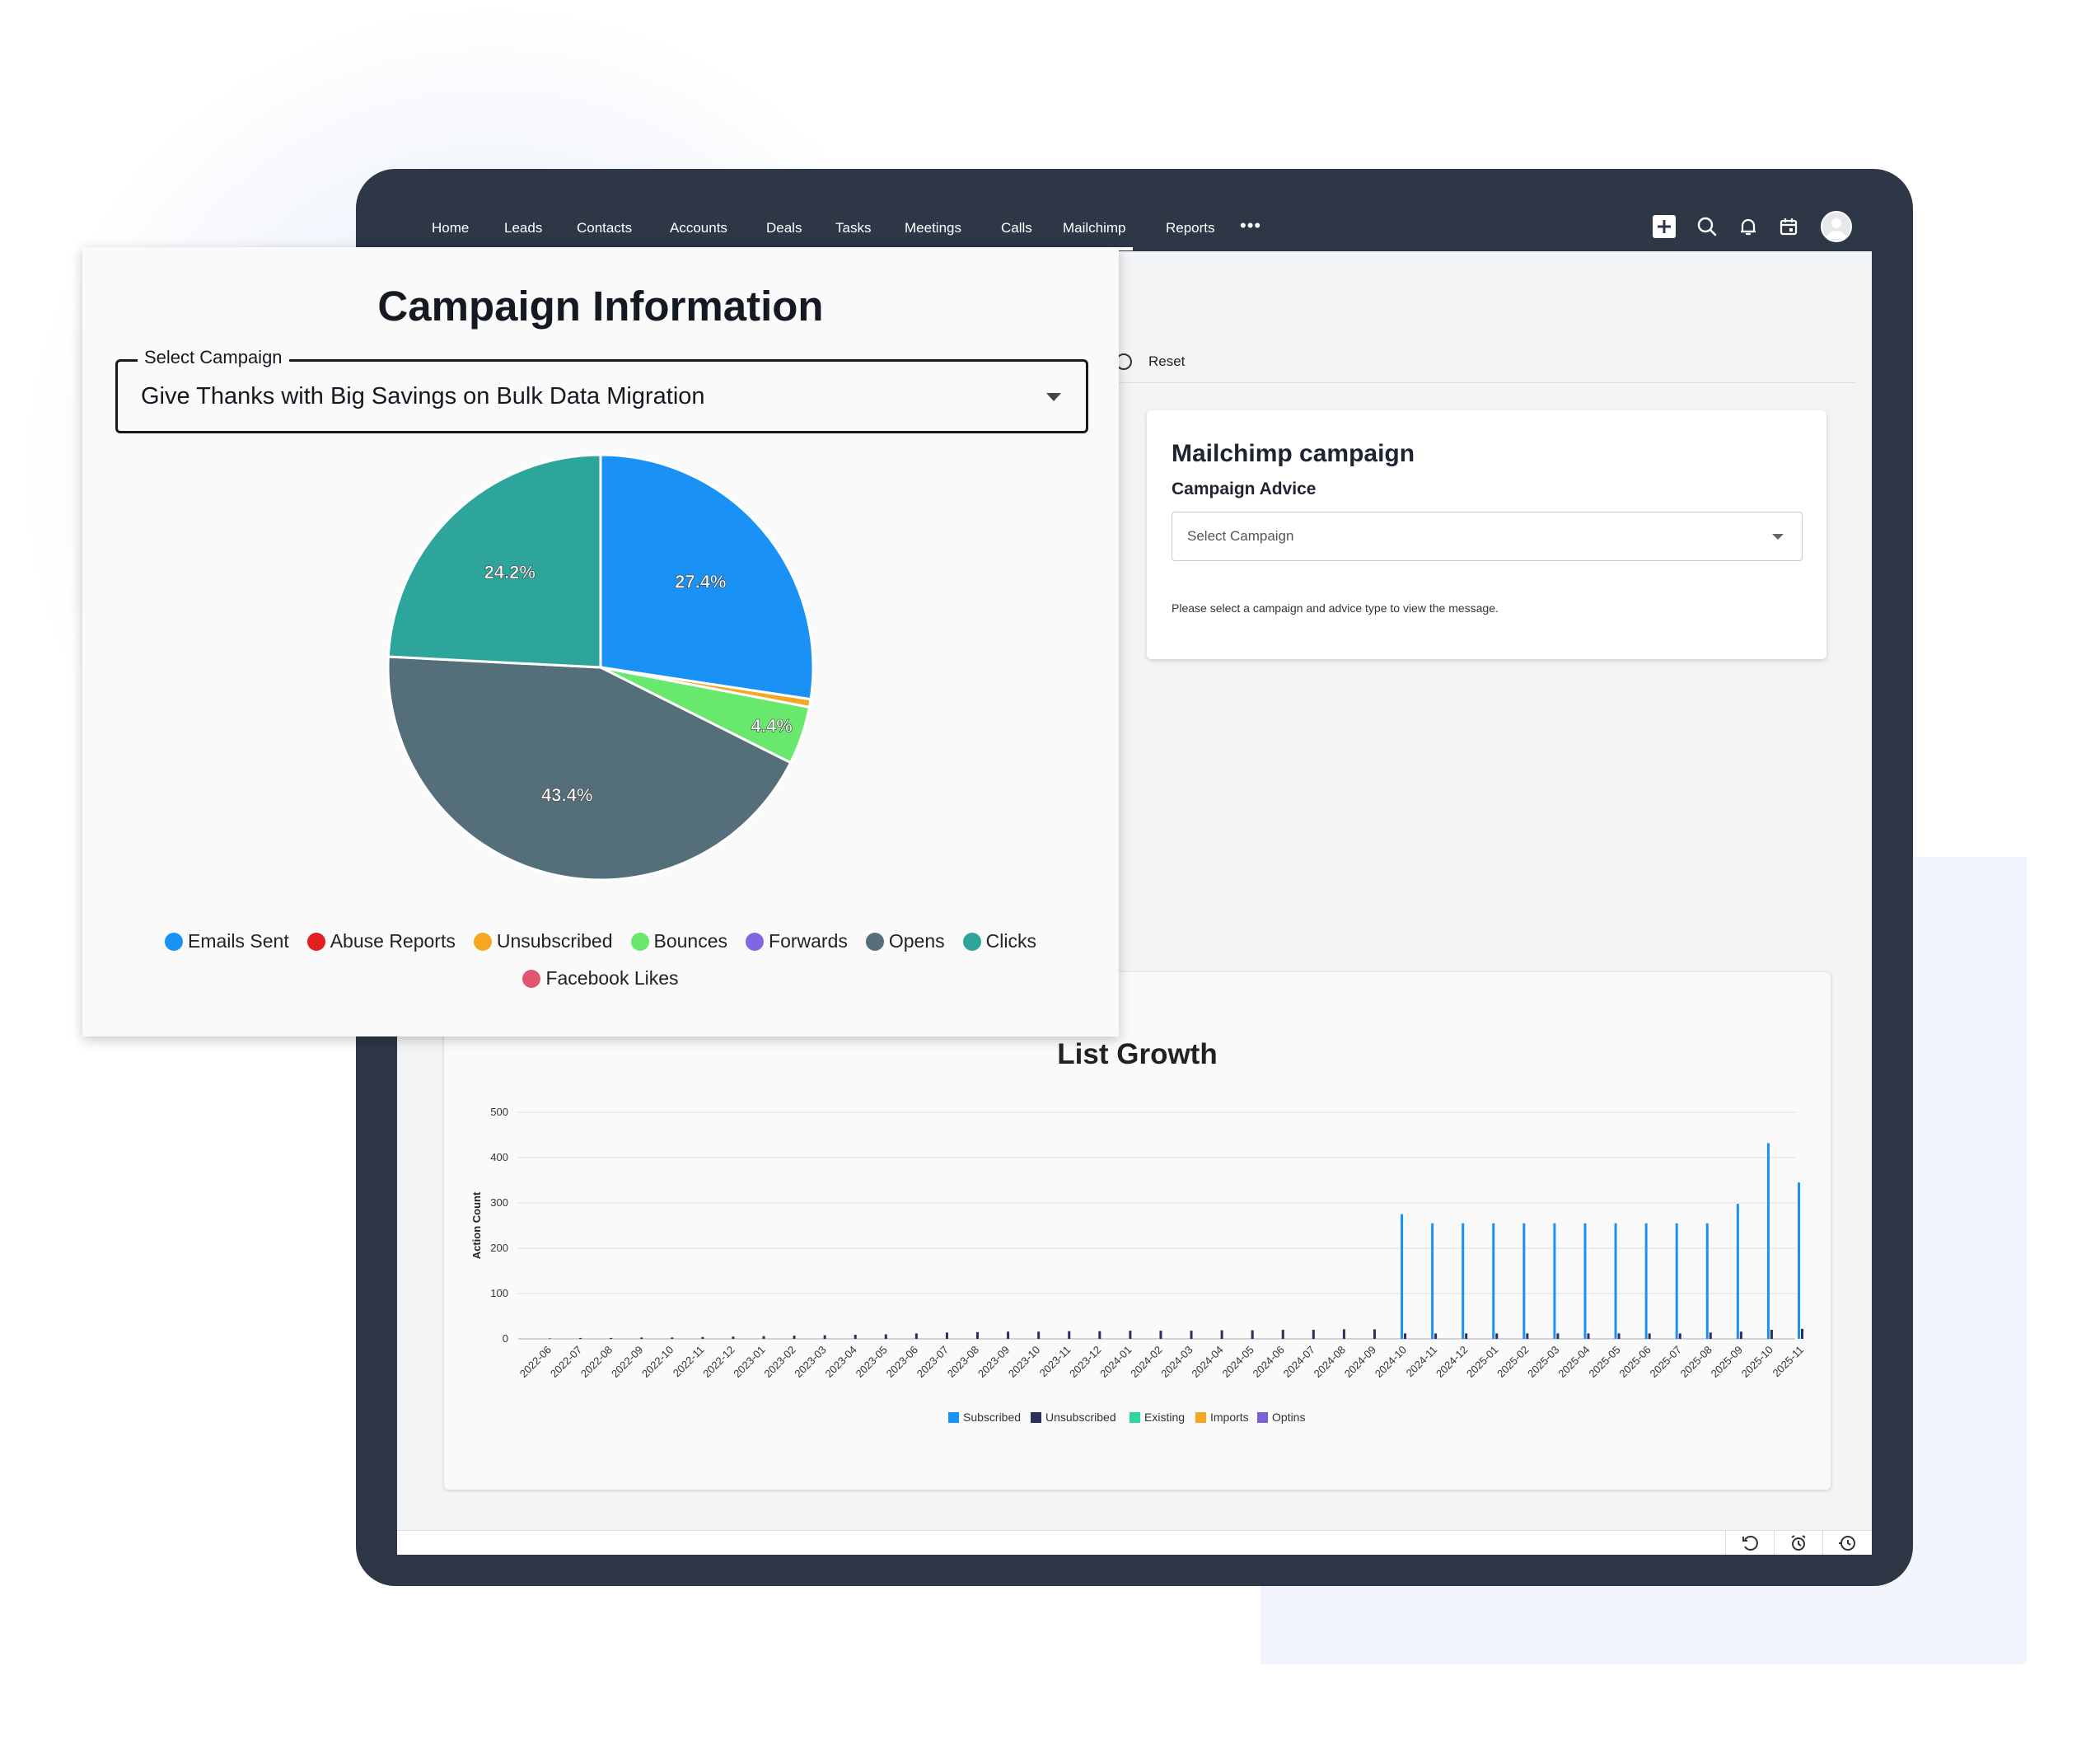  I want to click on legend-item-existing: Existing, so click(1164, 1417).